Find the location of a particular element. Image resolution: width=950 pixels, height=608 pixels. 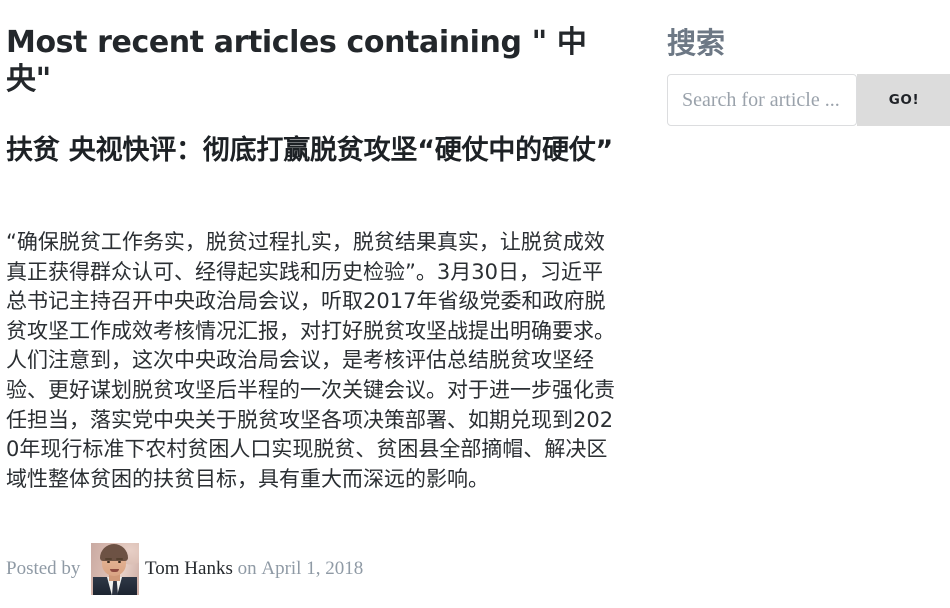

avatar-eye-right is located at coordinates (119, 562).